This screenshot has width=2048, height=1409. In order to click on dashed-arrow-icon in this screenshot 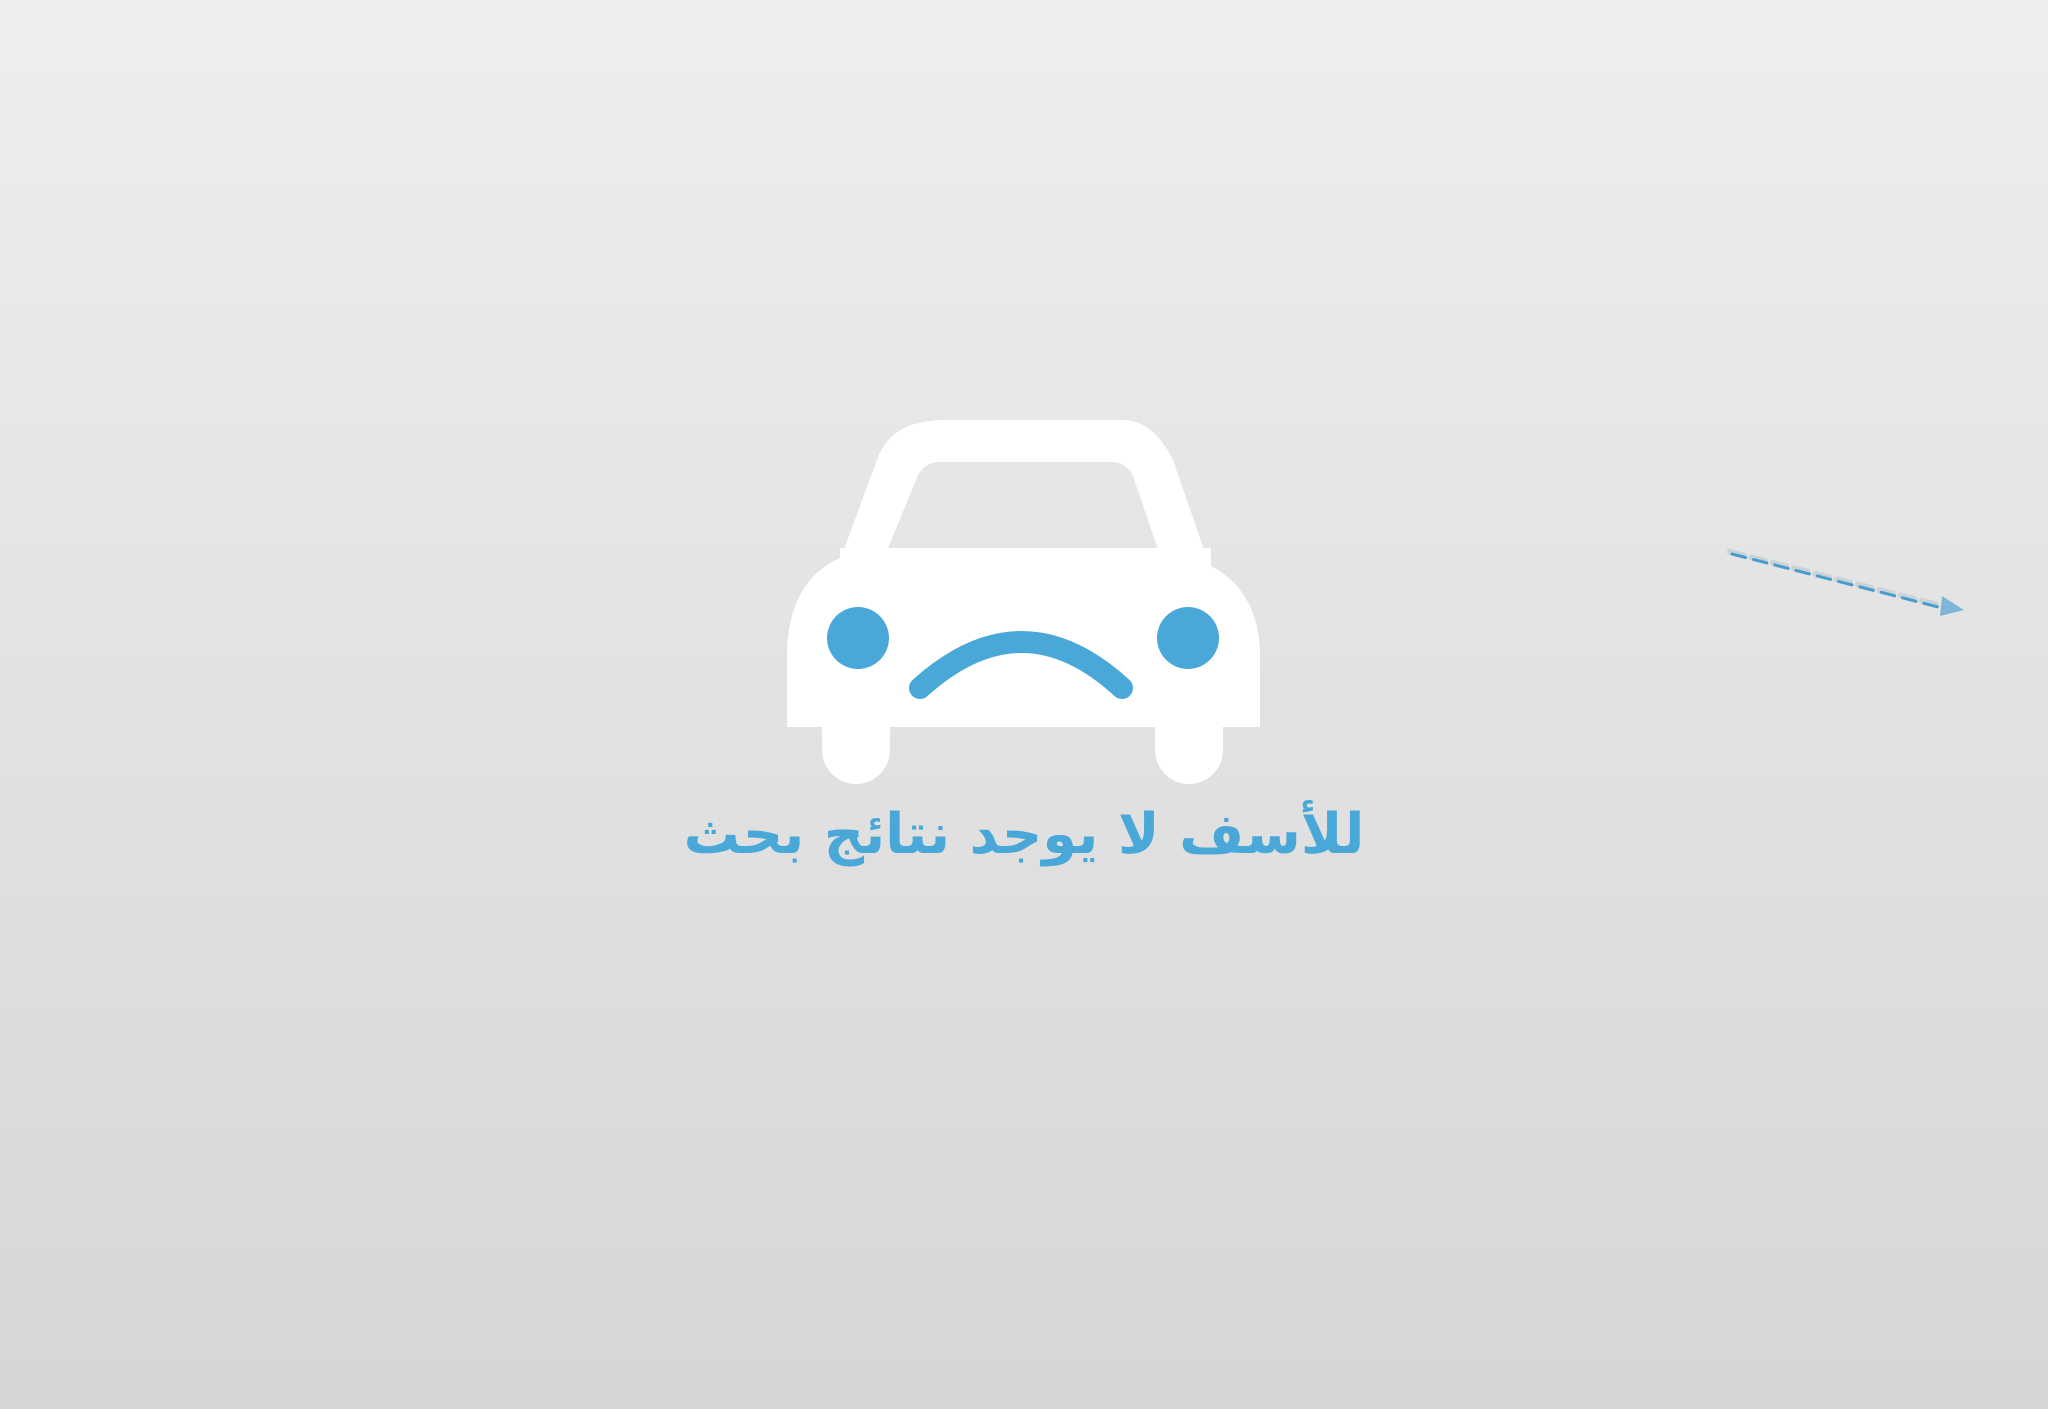, I will do `click(1845, 582)`.